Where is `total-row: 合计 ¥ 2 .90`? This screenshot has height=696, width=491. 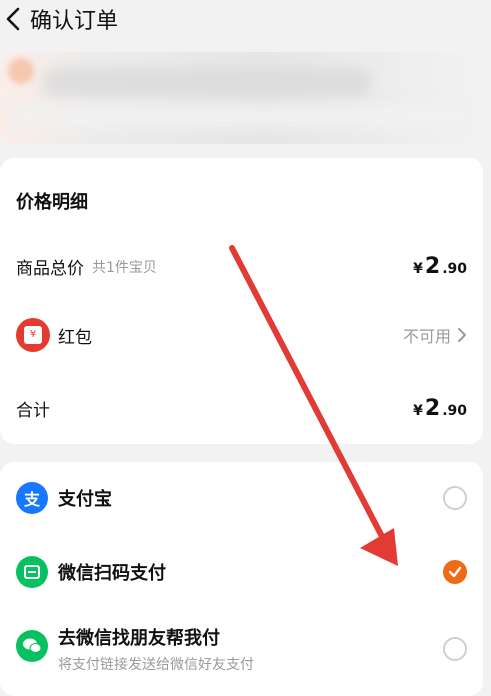 total-row: 合计 ¥ 2 .90 is located at coordinates (241, 408).